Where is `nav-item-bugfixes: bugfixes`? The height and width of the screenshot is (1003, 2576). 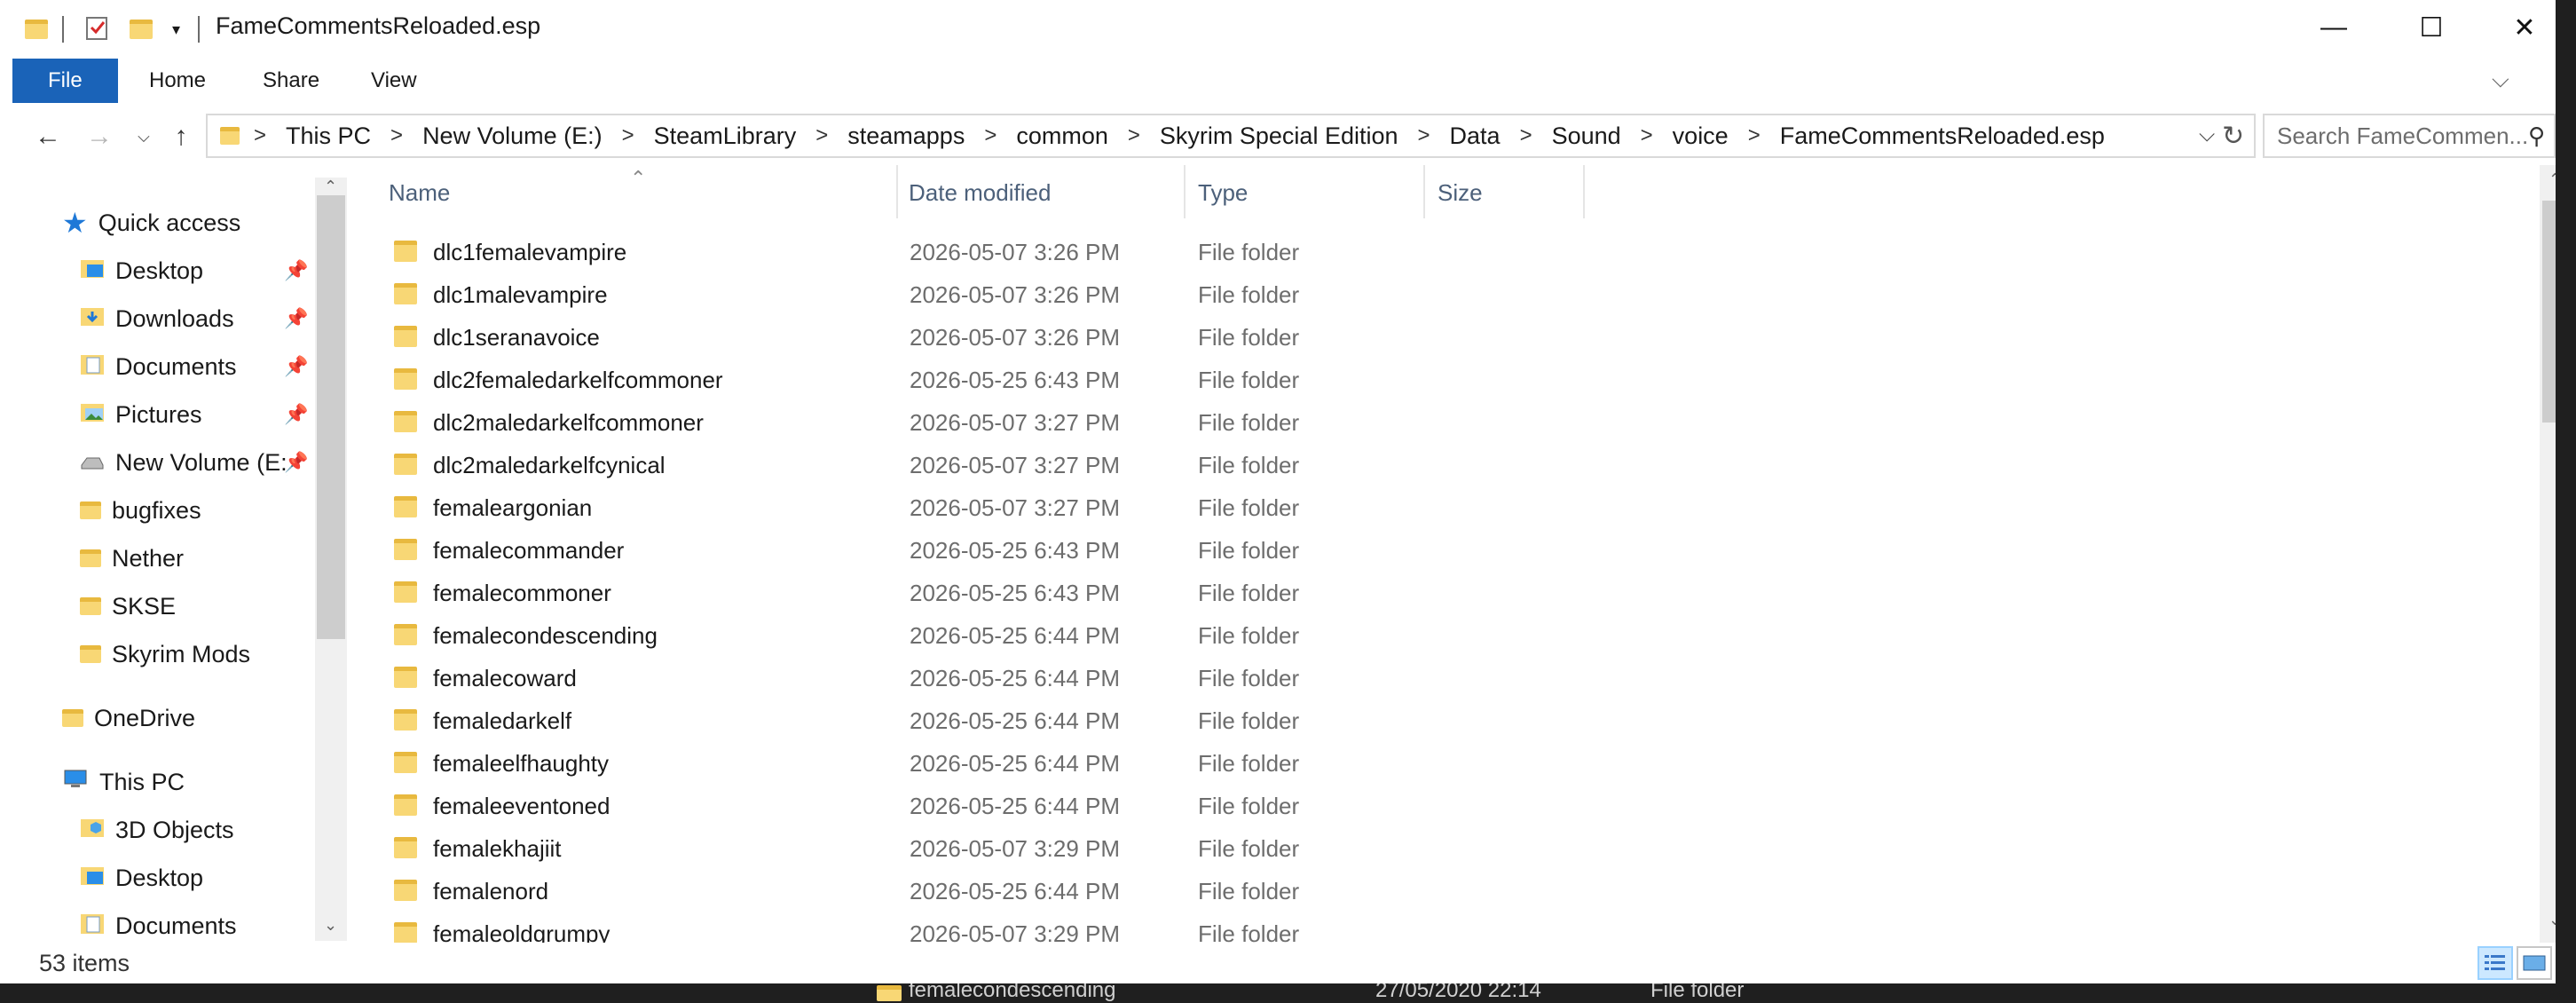
nav-item-bugfixes: bugfixes is located at coordinates (140, 510).